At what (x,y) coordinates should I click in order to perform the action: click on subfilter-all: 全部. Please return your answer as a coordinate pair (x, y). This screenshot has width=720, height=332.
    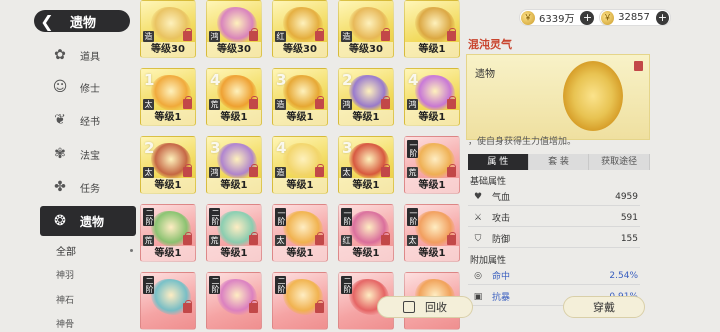
    Looking at the image, I should click on (66, 250).